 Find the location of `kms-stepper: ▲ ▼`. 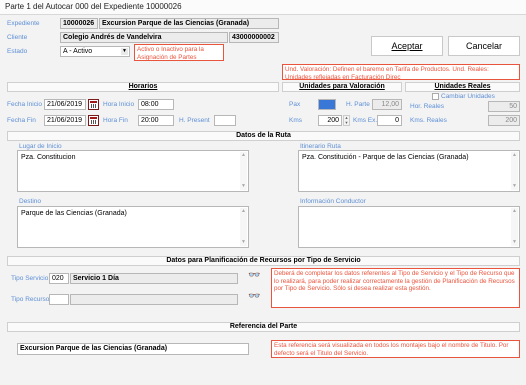

kms-stepper: ▲ ▼ is located at coordinates (346, 120).